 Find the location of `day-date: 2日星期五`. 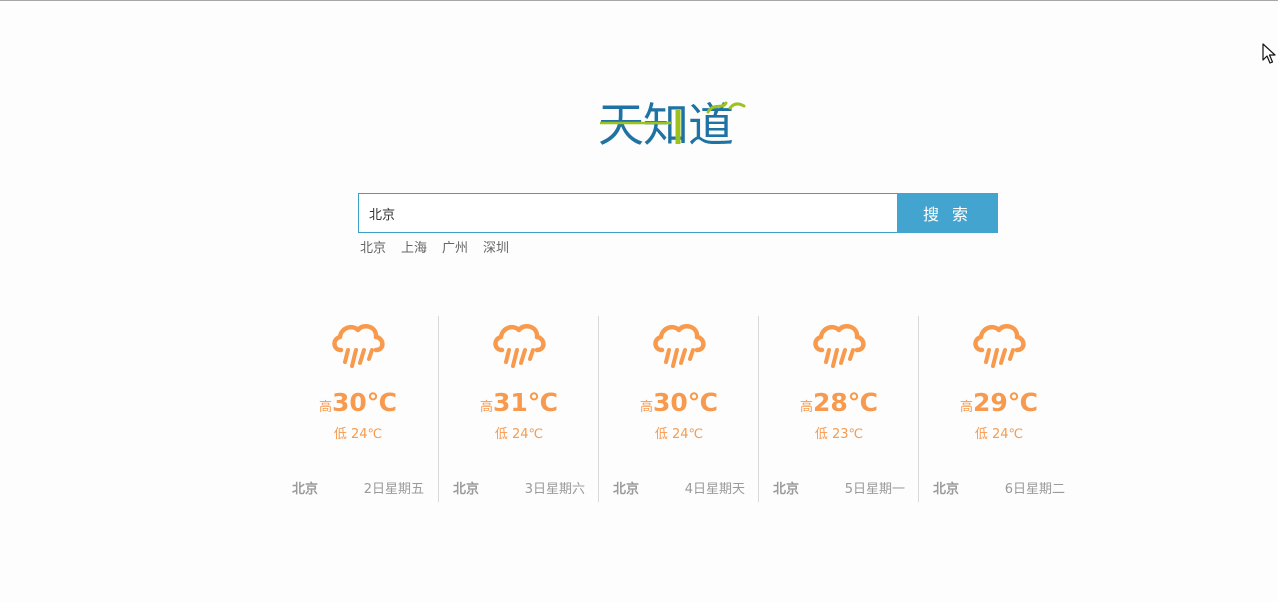

day-date: 2日星期五 is located at coordinates (393, 489).